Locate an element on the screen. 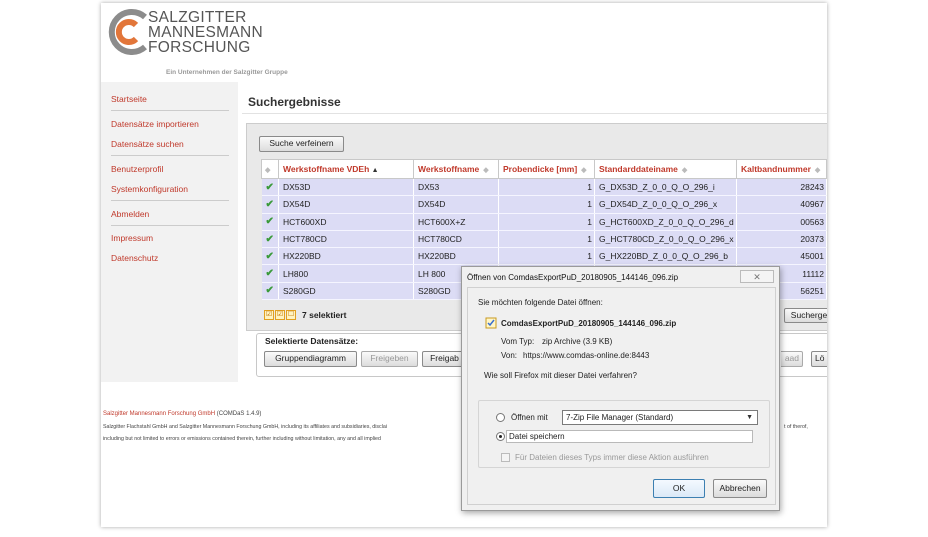  cell-vdeh: HCT600XD is located at coordinates (346, 222).